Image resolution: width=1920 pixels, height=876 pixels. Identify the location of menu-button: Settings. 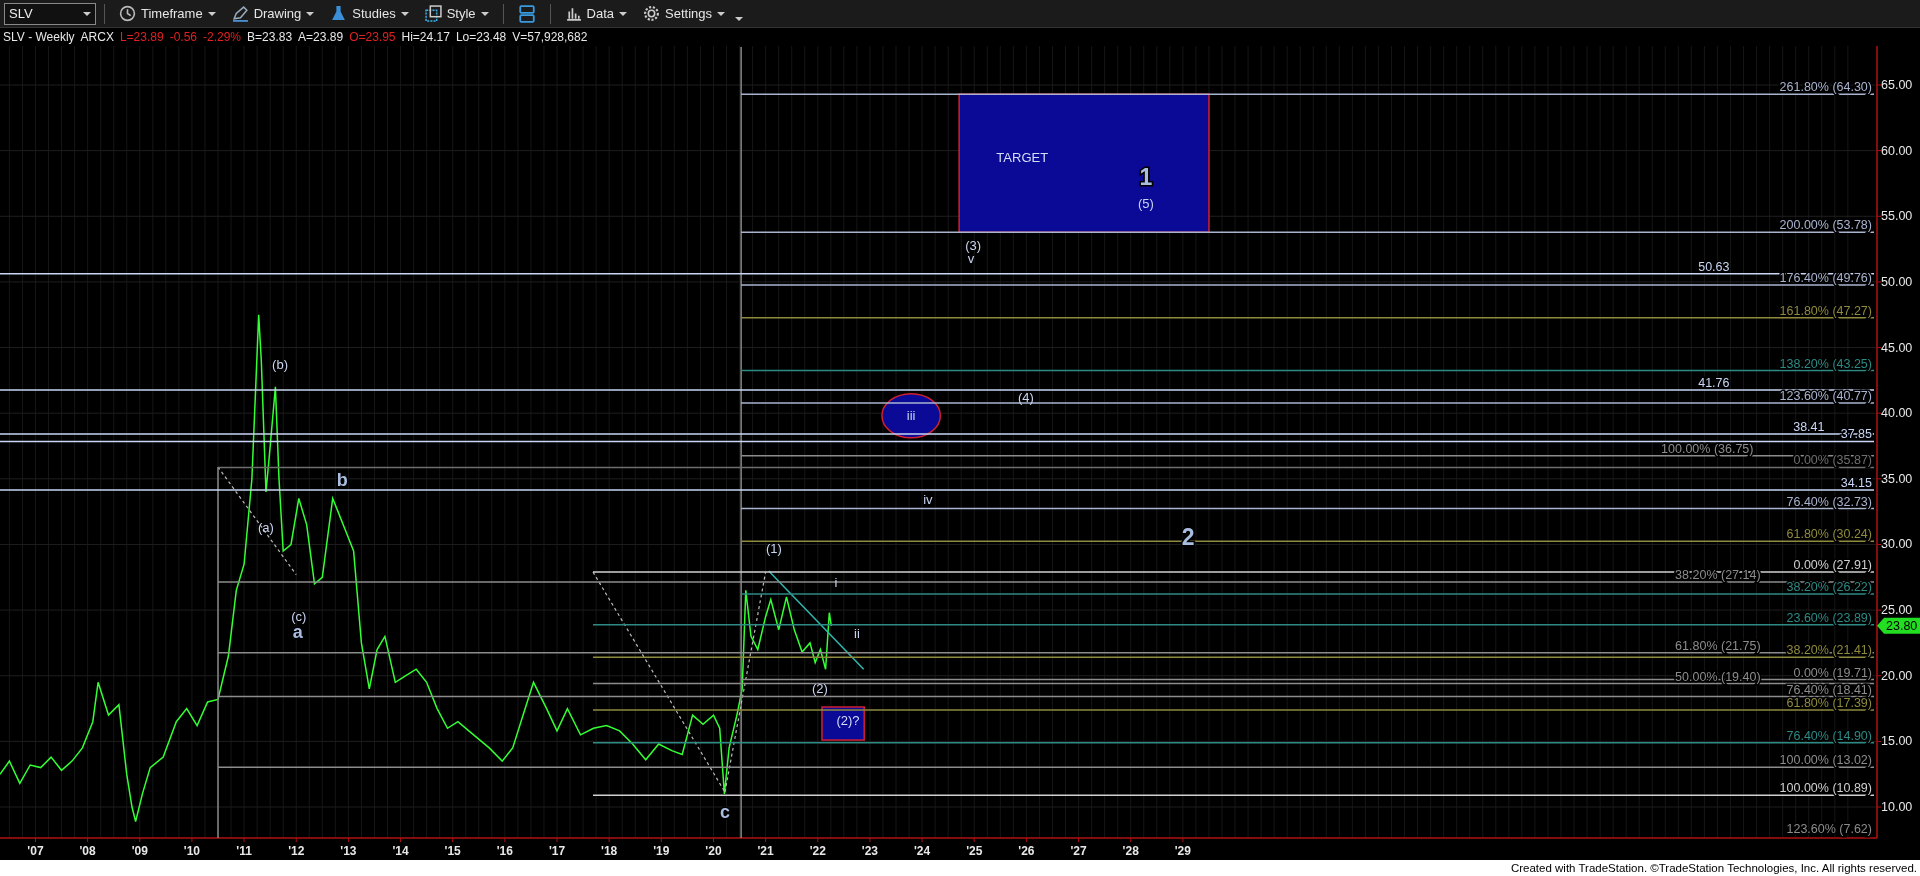
(684, 13).